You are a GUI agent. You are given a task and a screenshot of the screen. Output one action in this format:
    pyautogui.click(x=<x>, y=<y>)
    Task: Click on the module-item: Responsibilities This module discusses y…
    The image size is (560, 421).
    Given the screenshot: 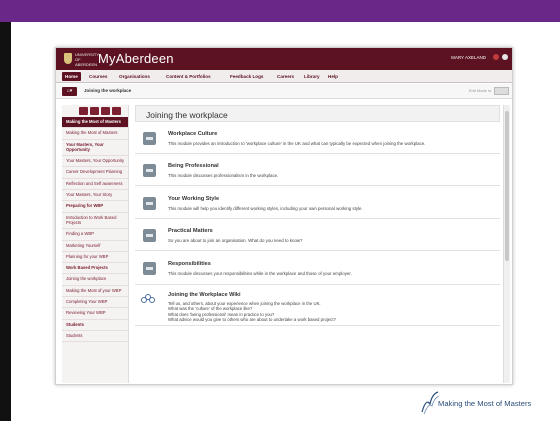 What is the action you would take?
    pyautogui.click(x=317, y=268)
    